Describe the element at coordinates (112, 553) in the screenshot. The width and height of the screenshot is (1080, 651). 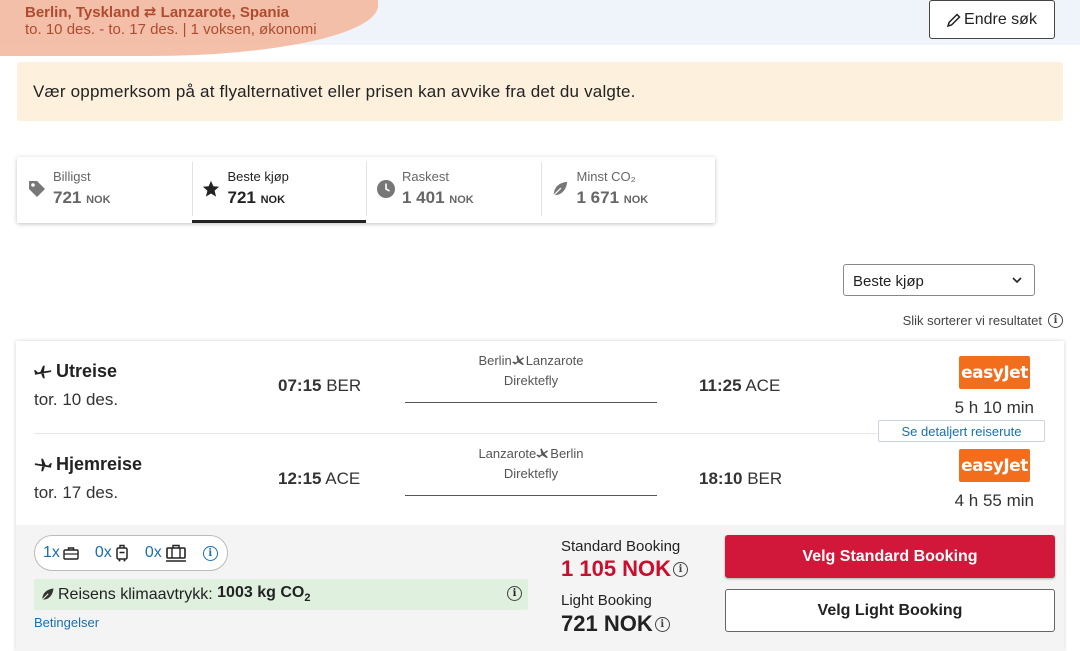
I see `cabin-bag-count: 0x` at that location.